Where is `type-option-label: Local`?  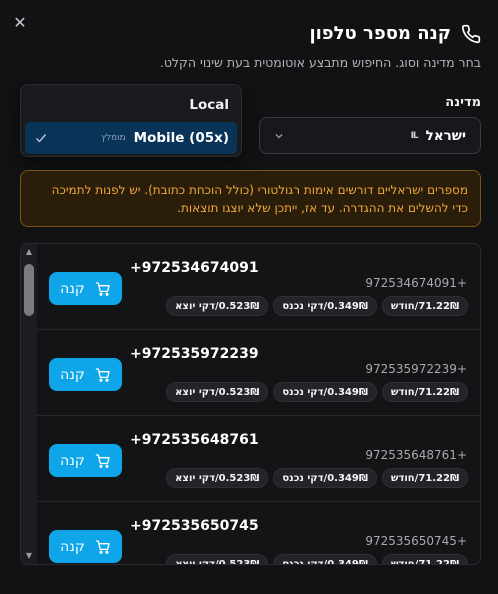
type-option-label: Local is located at coordinates (209, 105).